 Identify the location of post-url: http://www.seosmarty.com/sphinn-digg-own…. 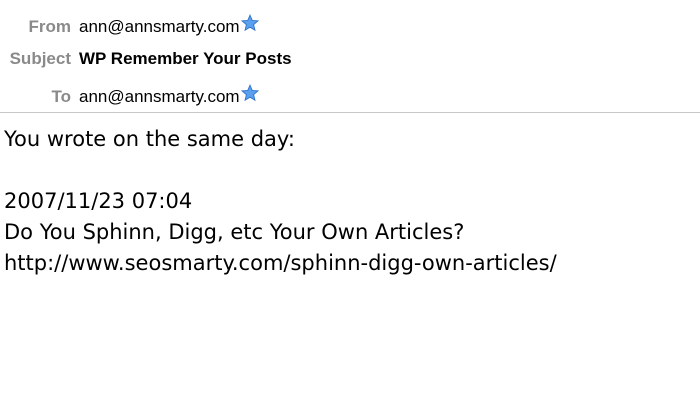
(349, 263).